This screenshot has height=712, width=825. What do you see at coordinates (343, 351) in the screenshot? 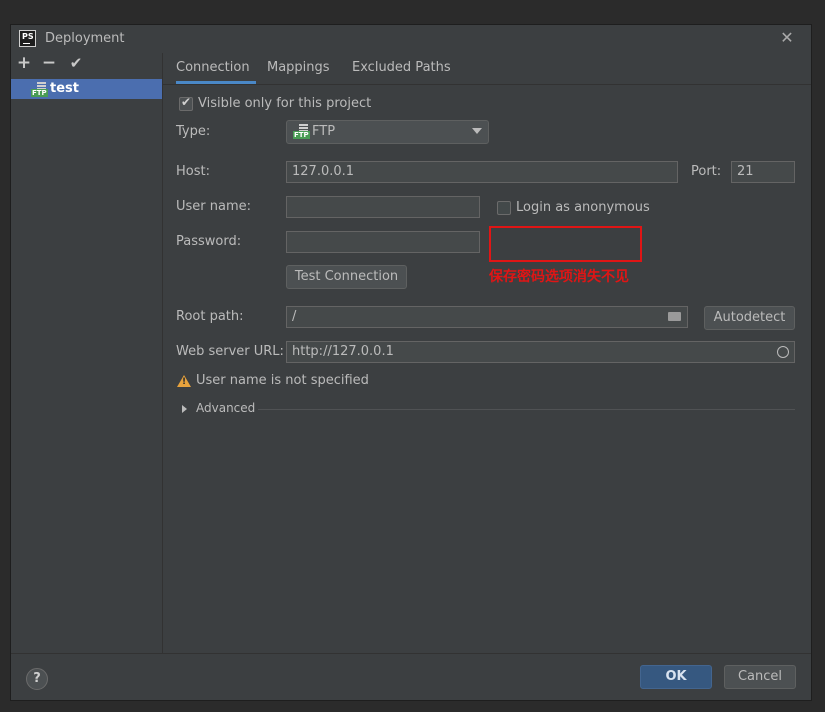
I see `web-url-value: http://127.0.0.1` at bounding box center [343, 351].